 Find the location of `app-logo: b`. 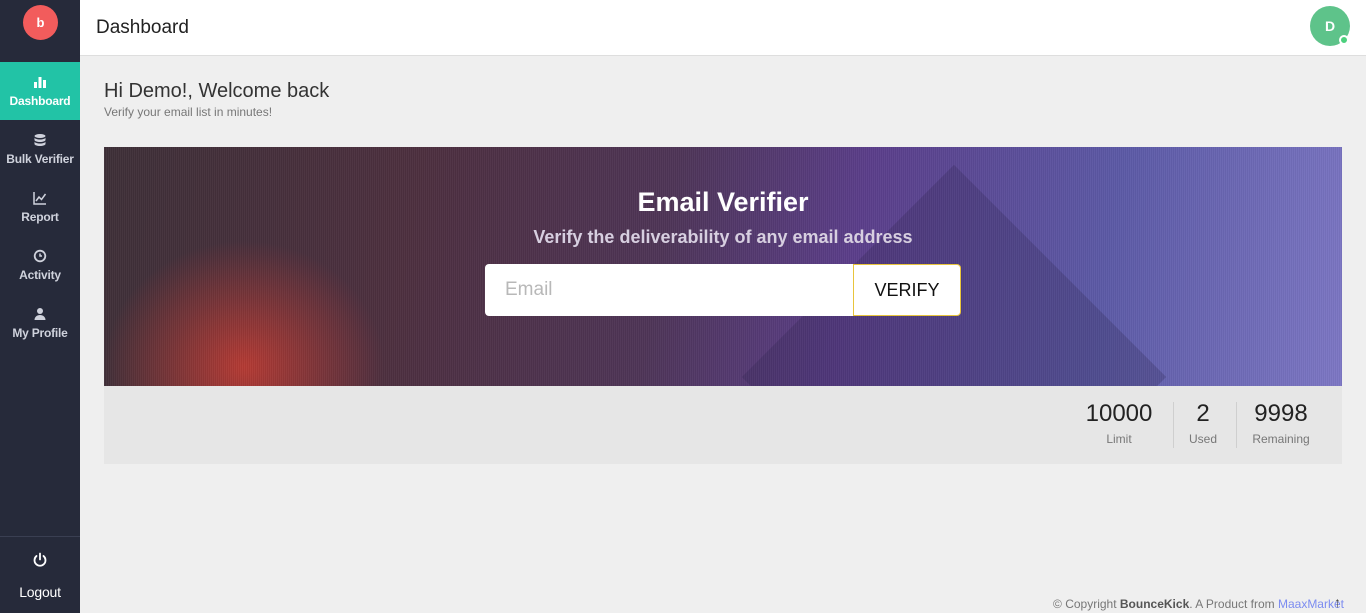

app-logo: b is located at coordinates (40, 22).